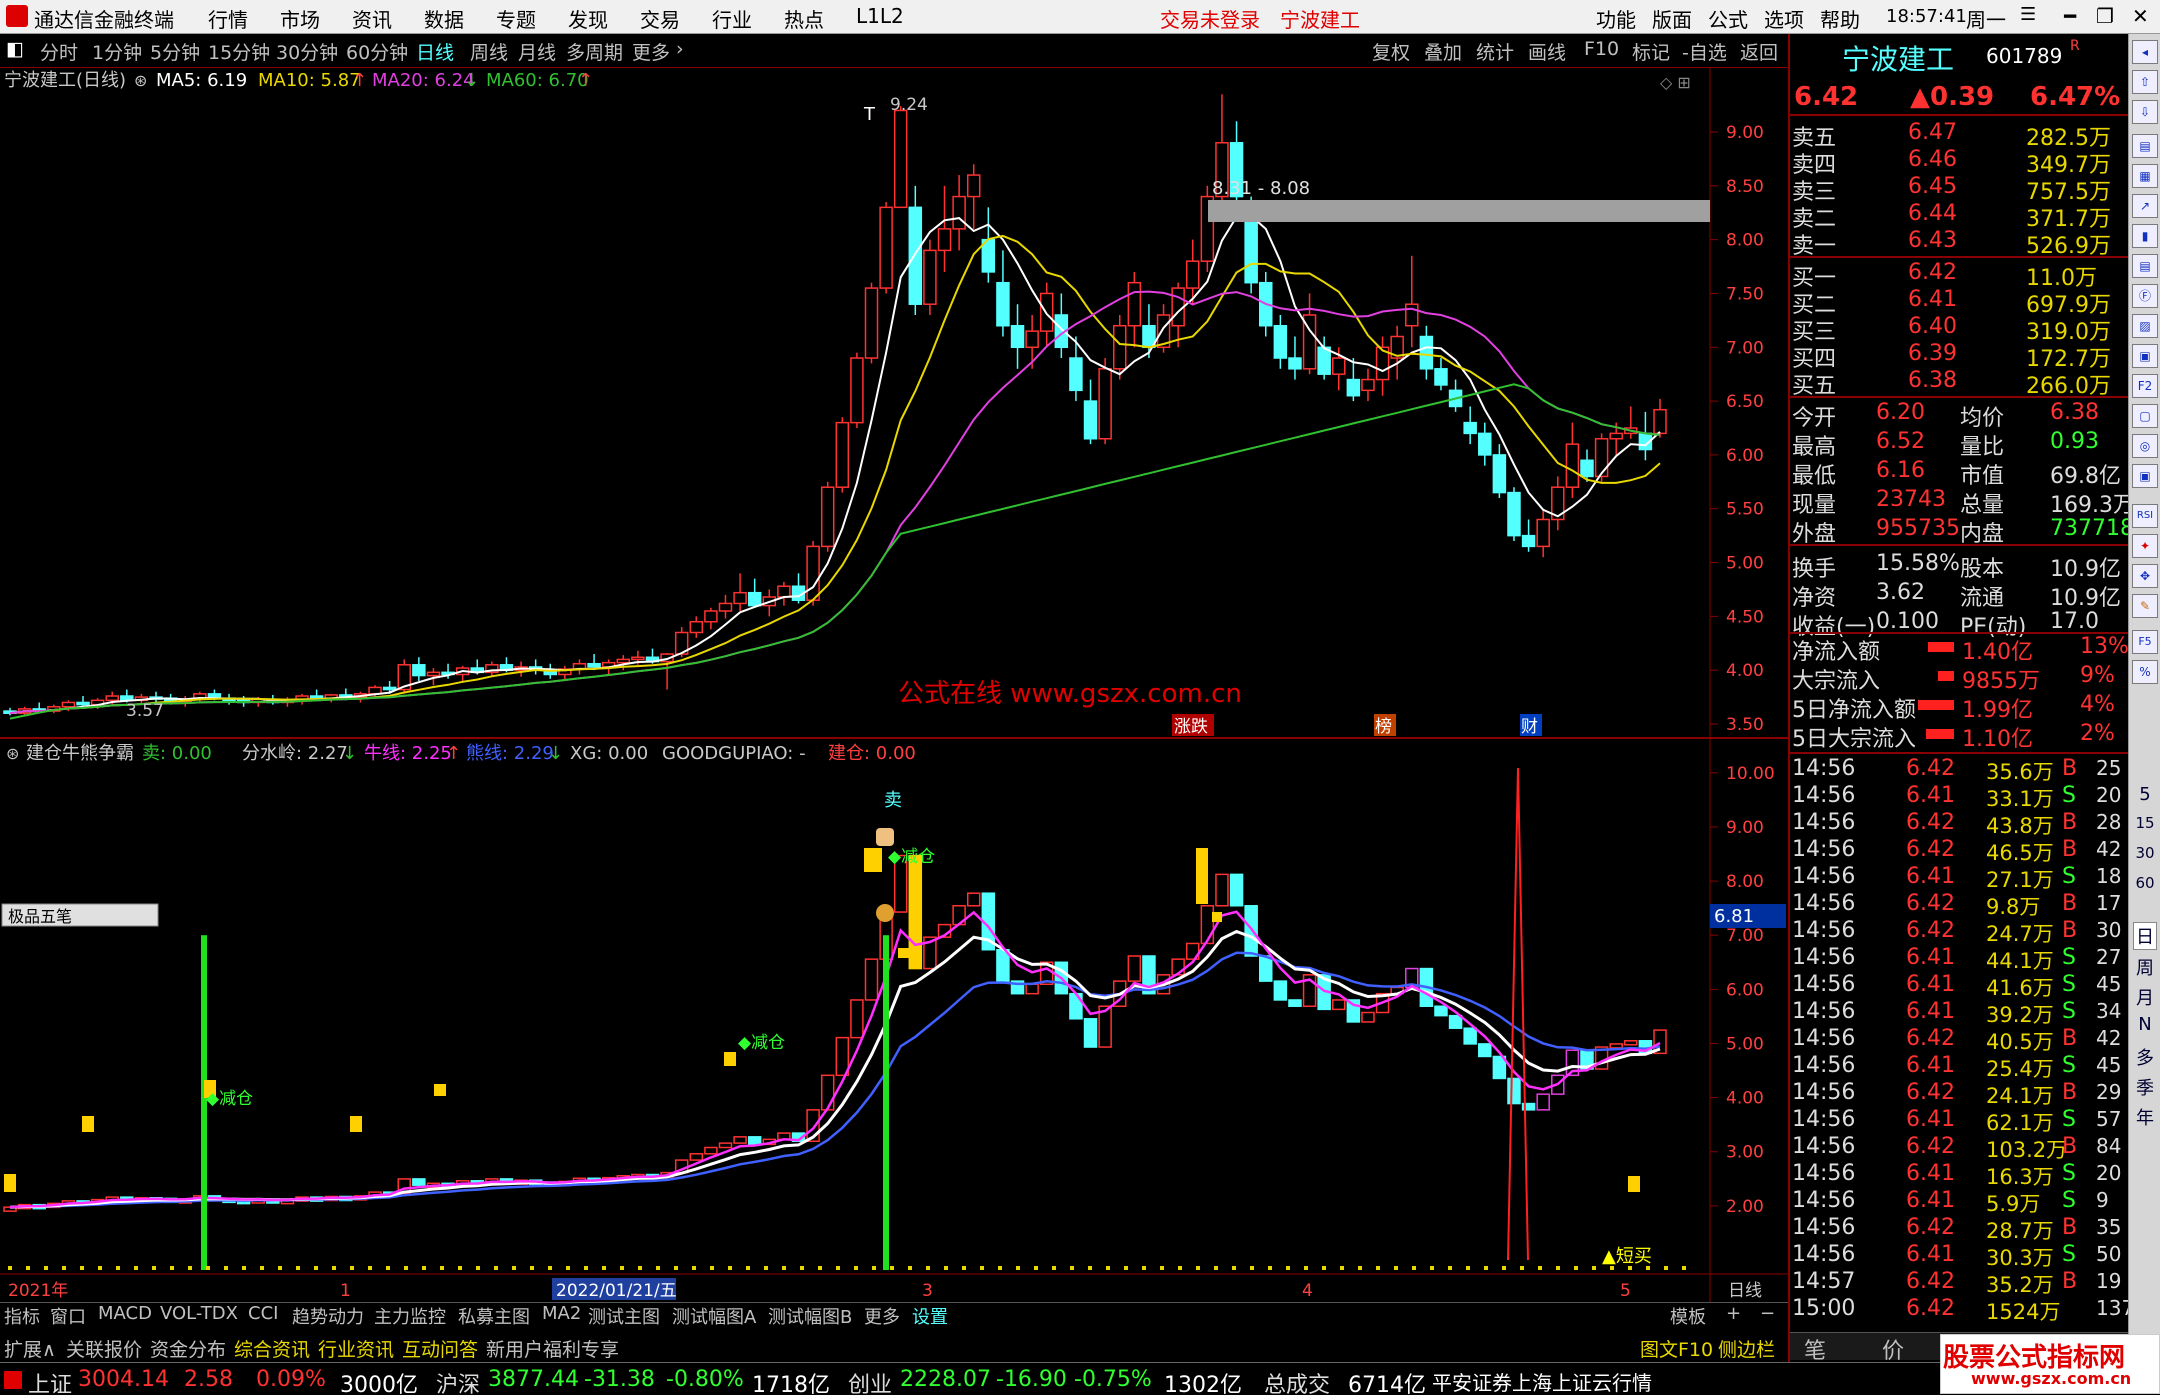 Image resolution: width=2160 pixels, height=1395 pixels. I want to click on tick-row: 14:56 6.42 35.6万 B 25, so click(1959, 770).